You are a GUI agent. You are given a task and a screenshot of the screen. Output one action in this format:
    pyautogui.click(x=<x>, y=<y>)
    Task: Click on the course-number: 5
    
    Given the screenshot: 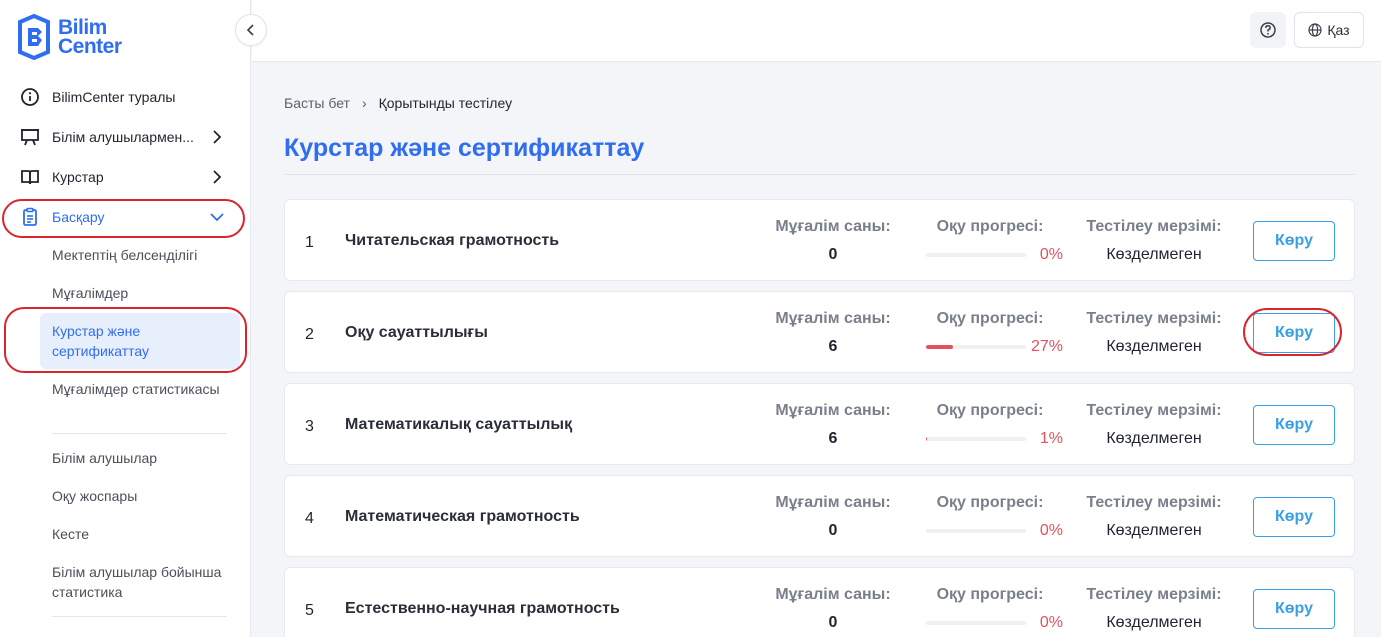 What is the action you would take?
    pyautogui.click(x=309, y=610)
    